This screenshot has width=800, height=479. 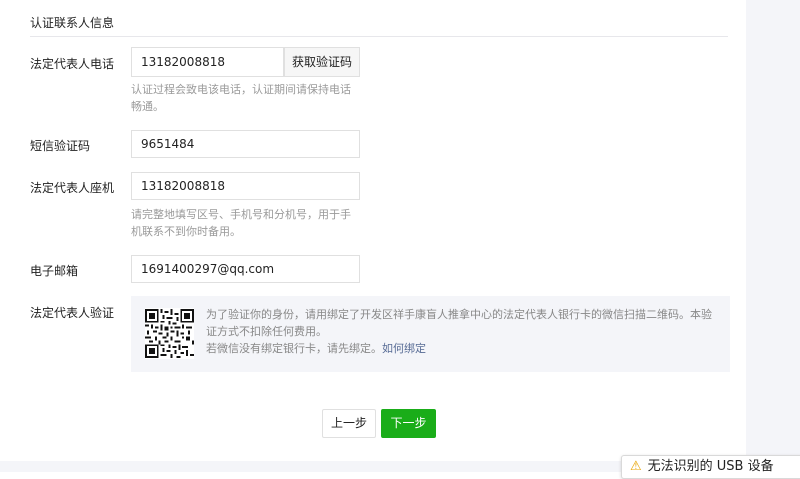 I want to click on landline-hint: 请完整地填写区号、手机号和分机号，用于手 机联系不到你时备用。, so click(x=247, y=223).